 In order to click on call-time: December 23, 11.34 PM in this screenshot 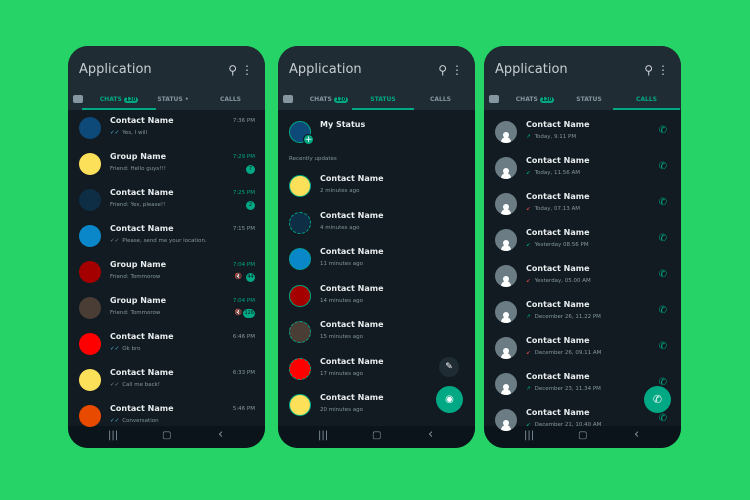, I will do `click(567, 389)`.